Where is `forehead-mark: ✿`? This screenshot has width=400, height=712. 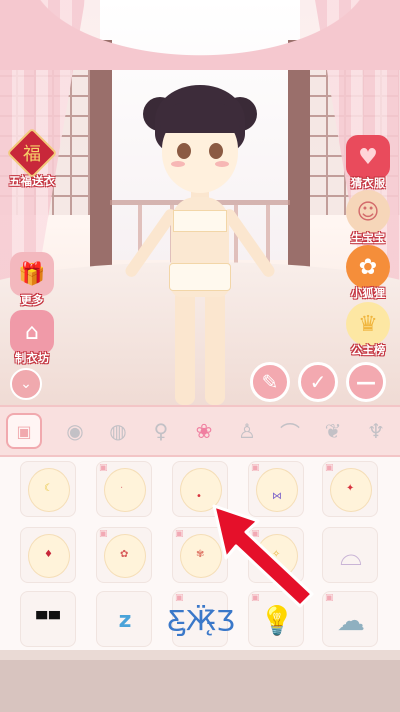
forehead-mark: ✿ is located at coordinates (124, 554).